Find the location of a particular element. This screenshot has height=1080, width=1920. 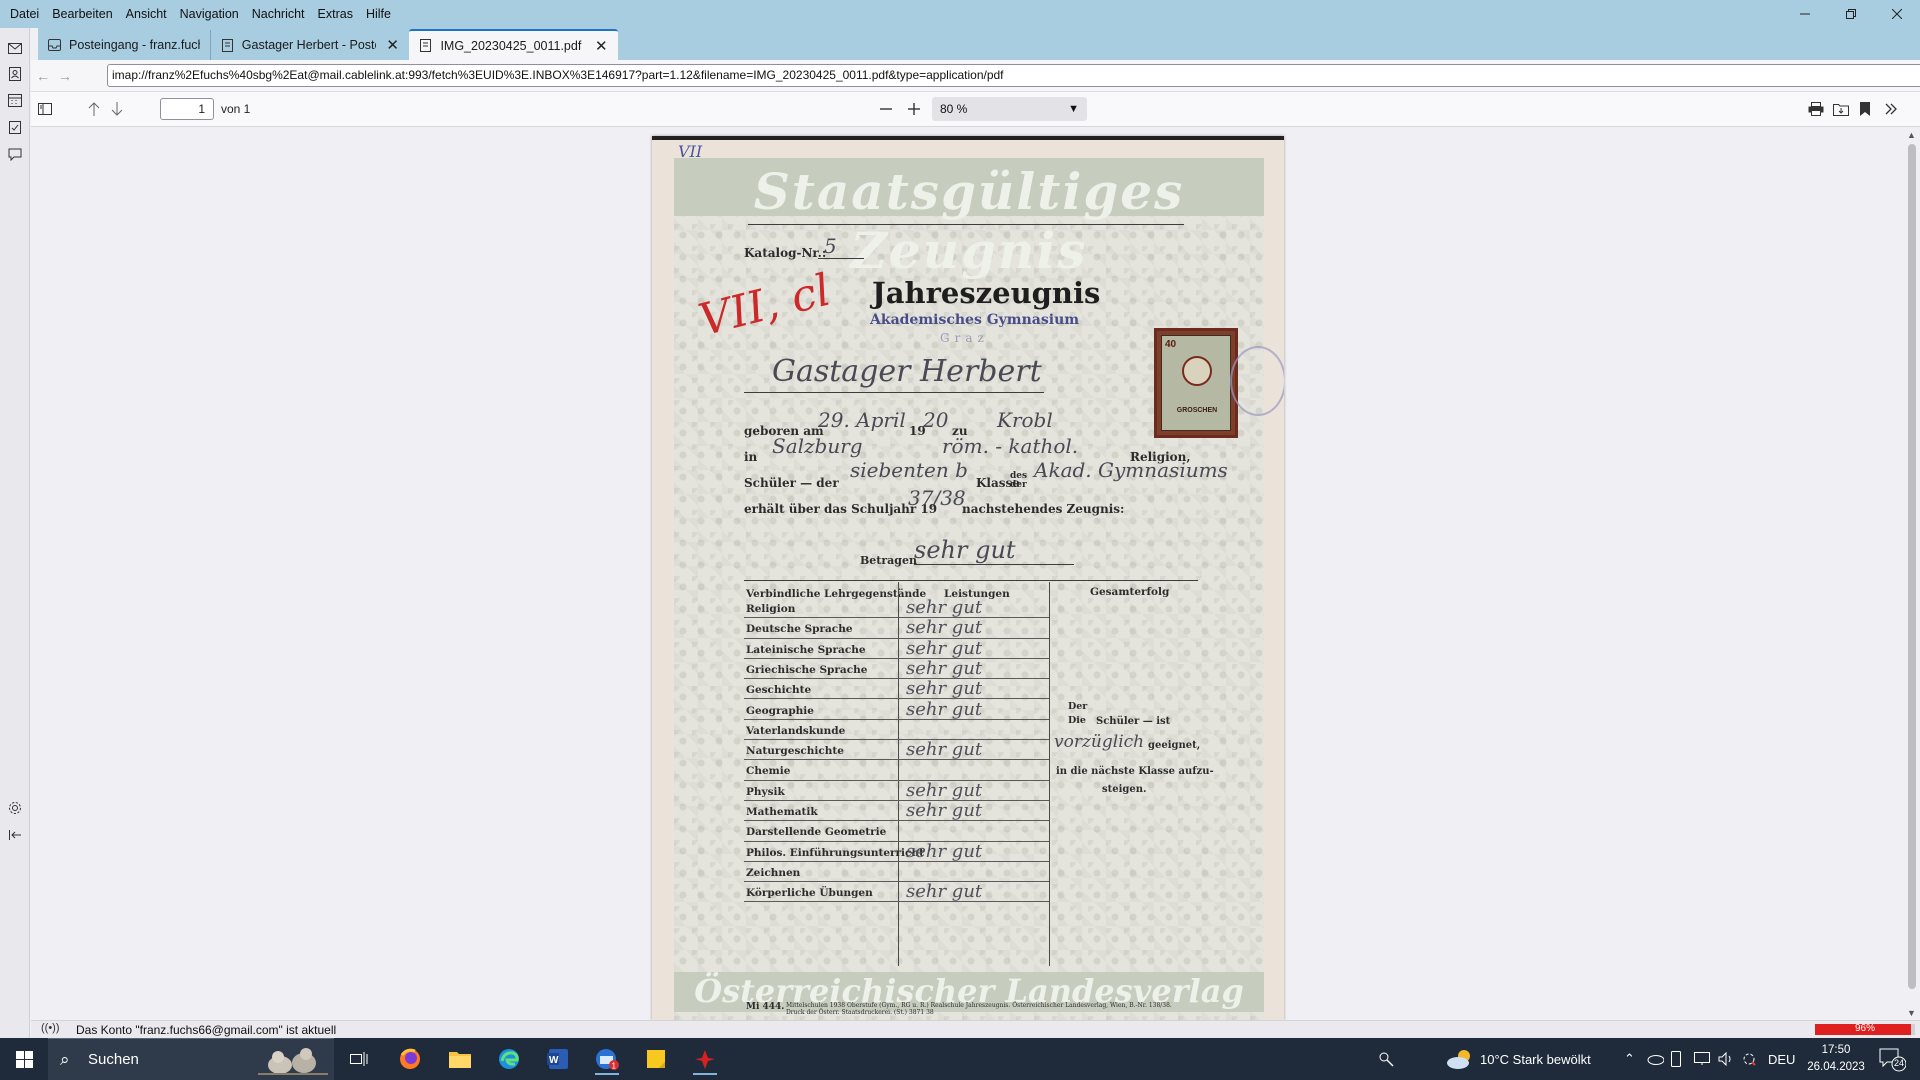

search-icon: ⌕ is located at coordinates (65, 1059).